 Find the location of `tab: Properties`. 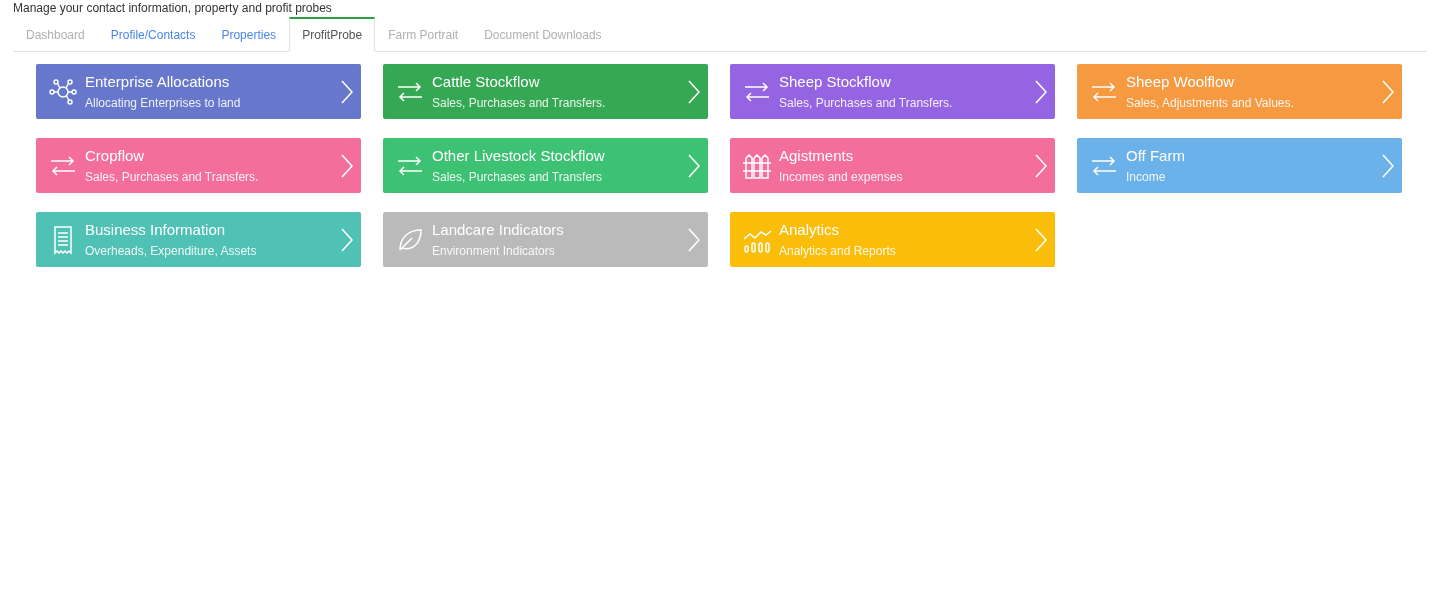

tab: Properties is located at coordinates (249, 34).